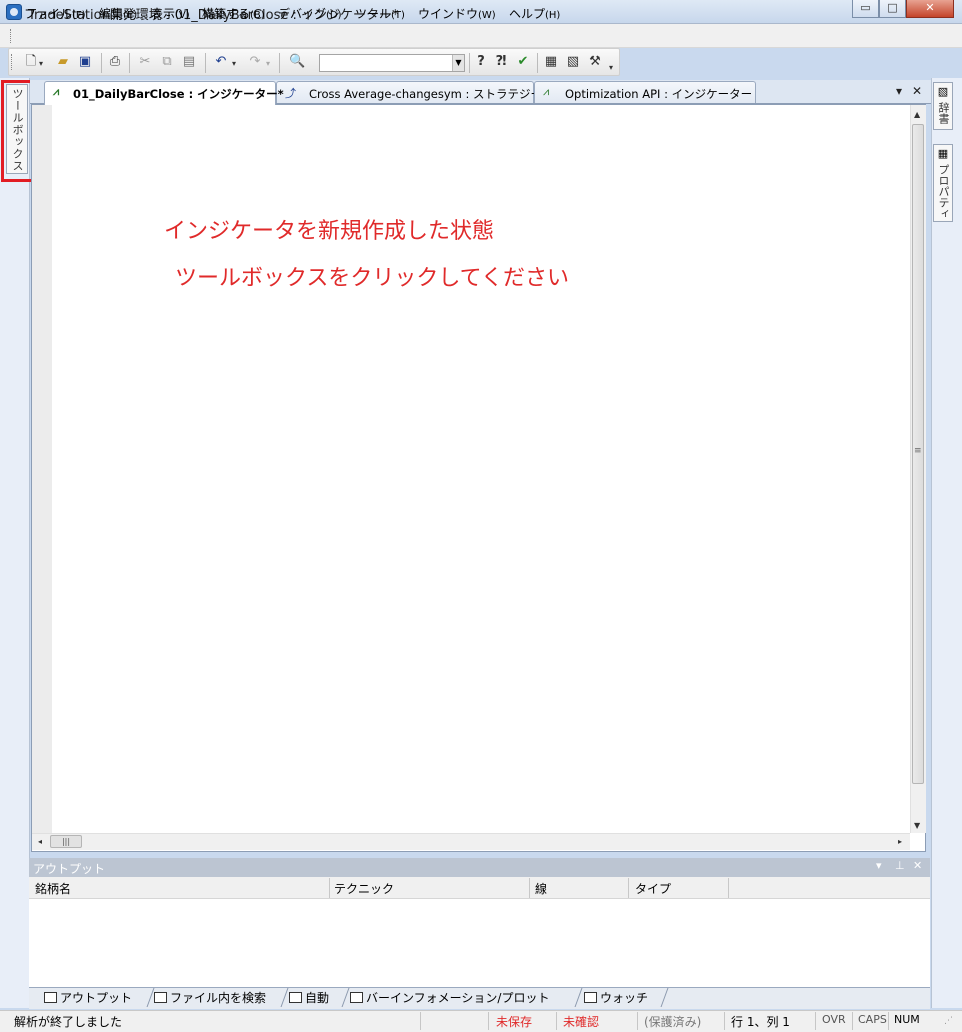  What do you see at coordinates (900, 865) in the screenshot?
I see `output-pin-icon: ⊥` at bounding box center [900, 865].